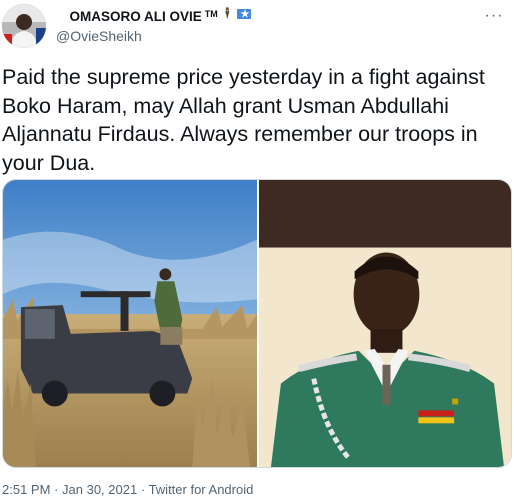 The height and width of the screenshot is (502, 514). Describe the element at coordinates (211, 14) in the screenshot. I see `trademark-icon: TM` at that location.